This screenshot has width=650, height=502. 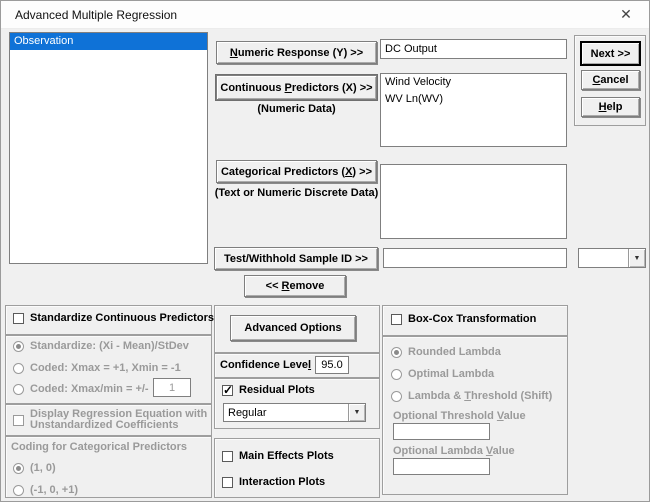 I want to click on remove-button: << Remove, so click(x=295, y=286).